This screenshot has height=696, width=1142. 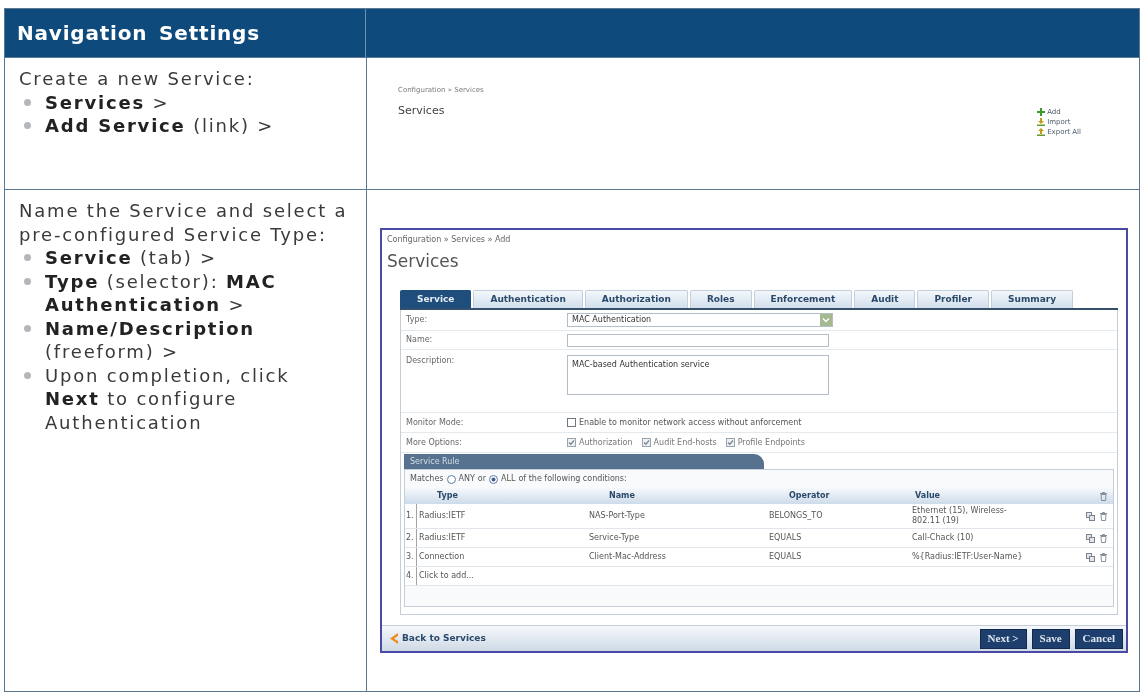 What do you see at coordinates (1041, 132) in the screenshot?
I see `upload-icon` at bounding box center [1041, 132].